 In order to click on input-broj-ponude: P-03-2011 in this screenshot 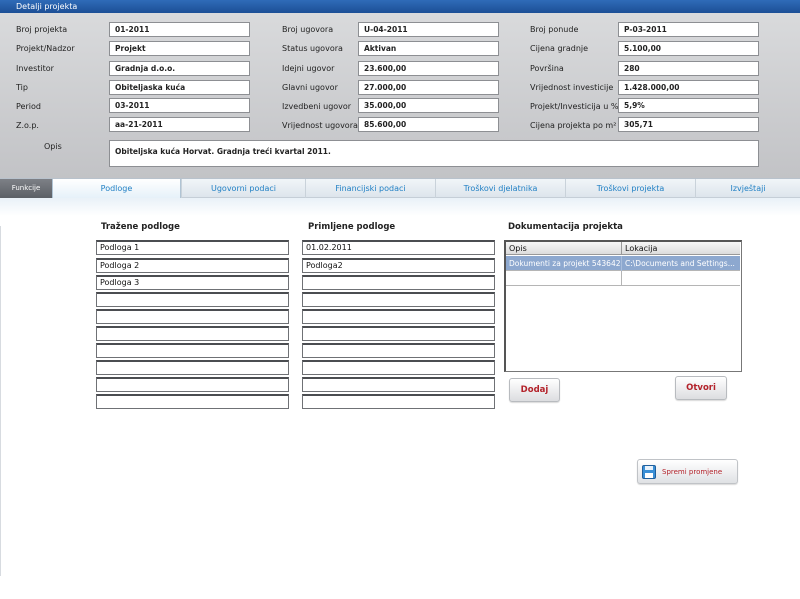, I will do `click(688, 29)`.